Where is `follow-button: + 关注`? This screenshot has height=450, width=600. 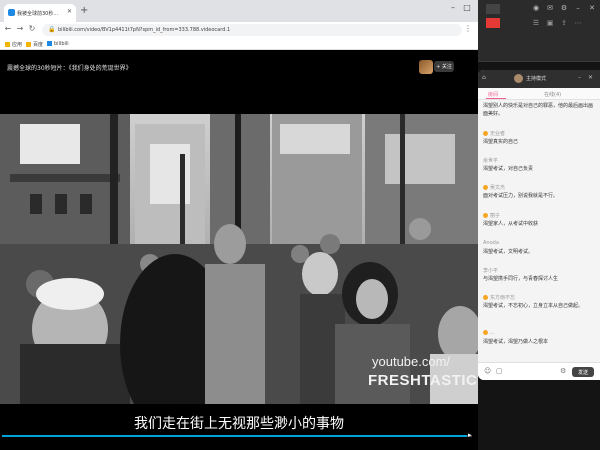 follow-button: + 关注 is located at coordinates (444, 66).